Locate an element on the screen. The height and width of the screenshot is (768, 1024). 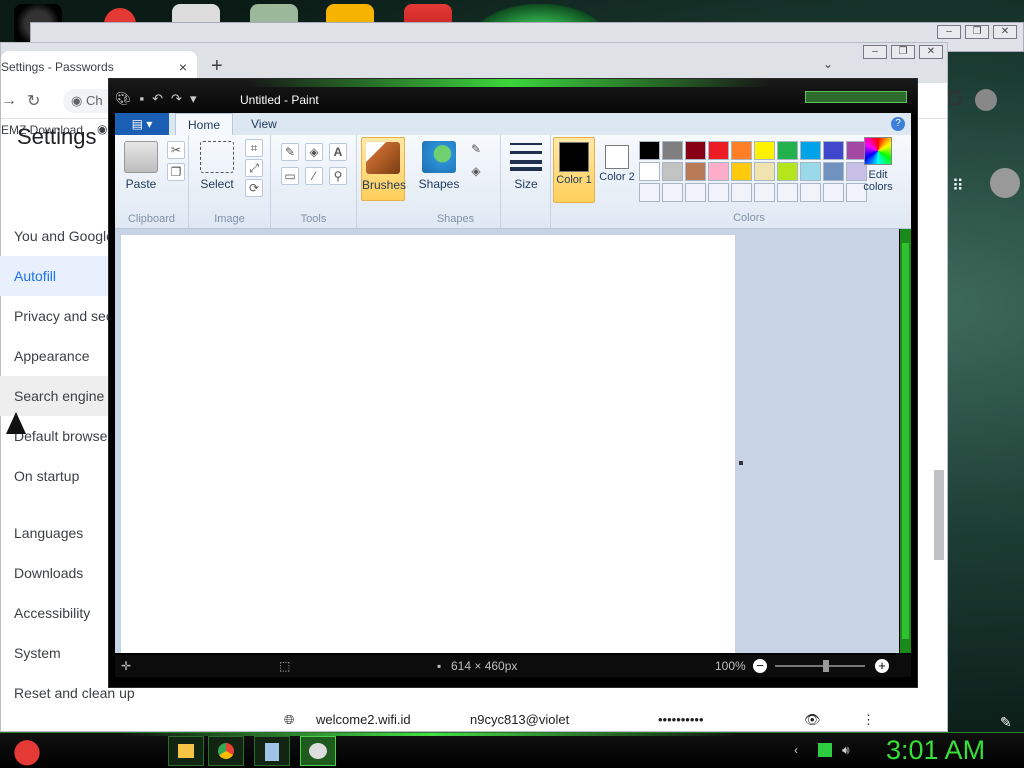
redo-icon: ↷ is located at coordinates (176, 99).